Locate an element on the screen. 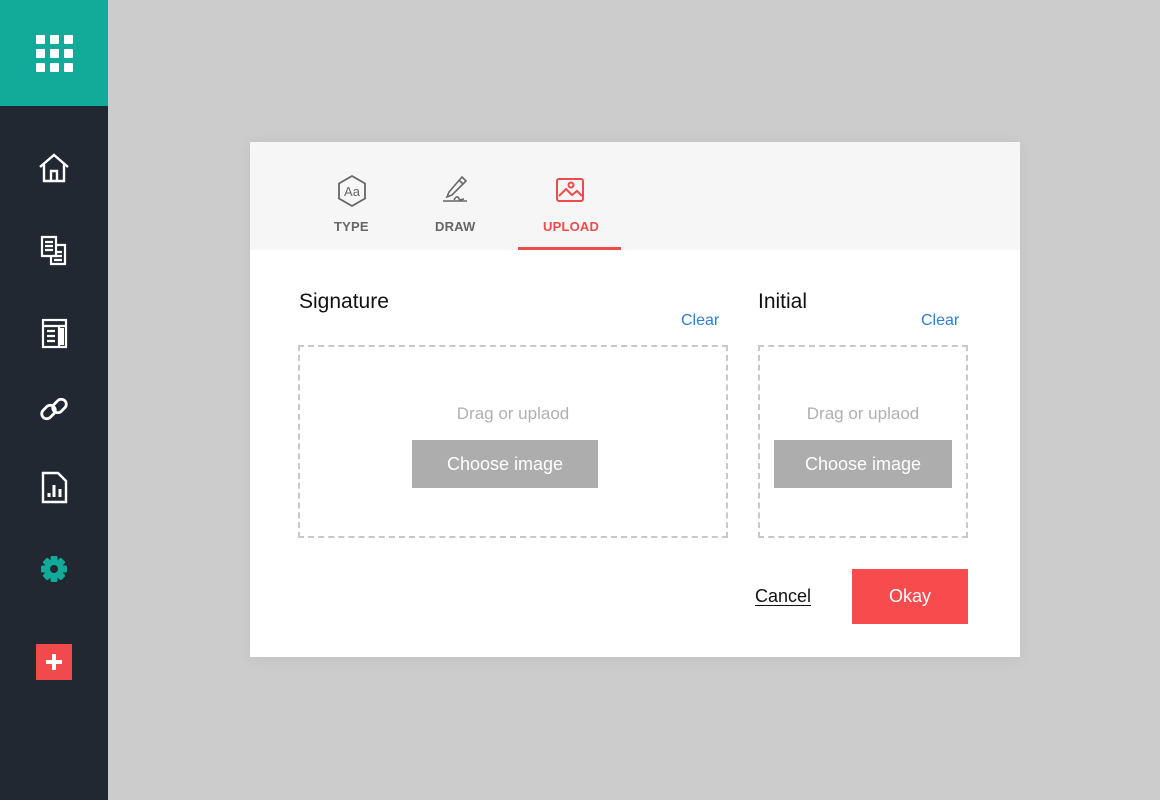 Image resolution: width=1160 pixels, height=800 pixels. tab-draw: DRAW is located at coordinates (456, 196).